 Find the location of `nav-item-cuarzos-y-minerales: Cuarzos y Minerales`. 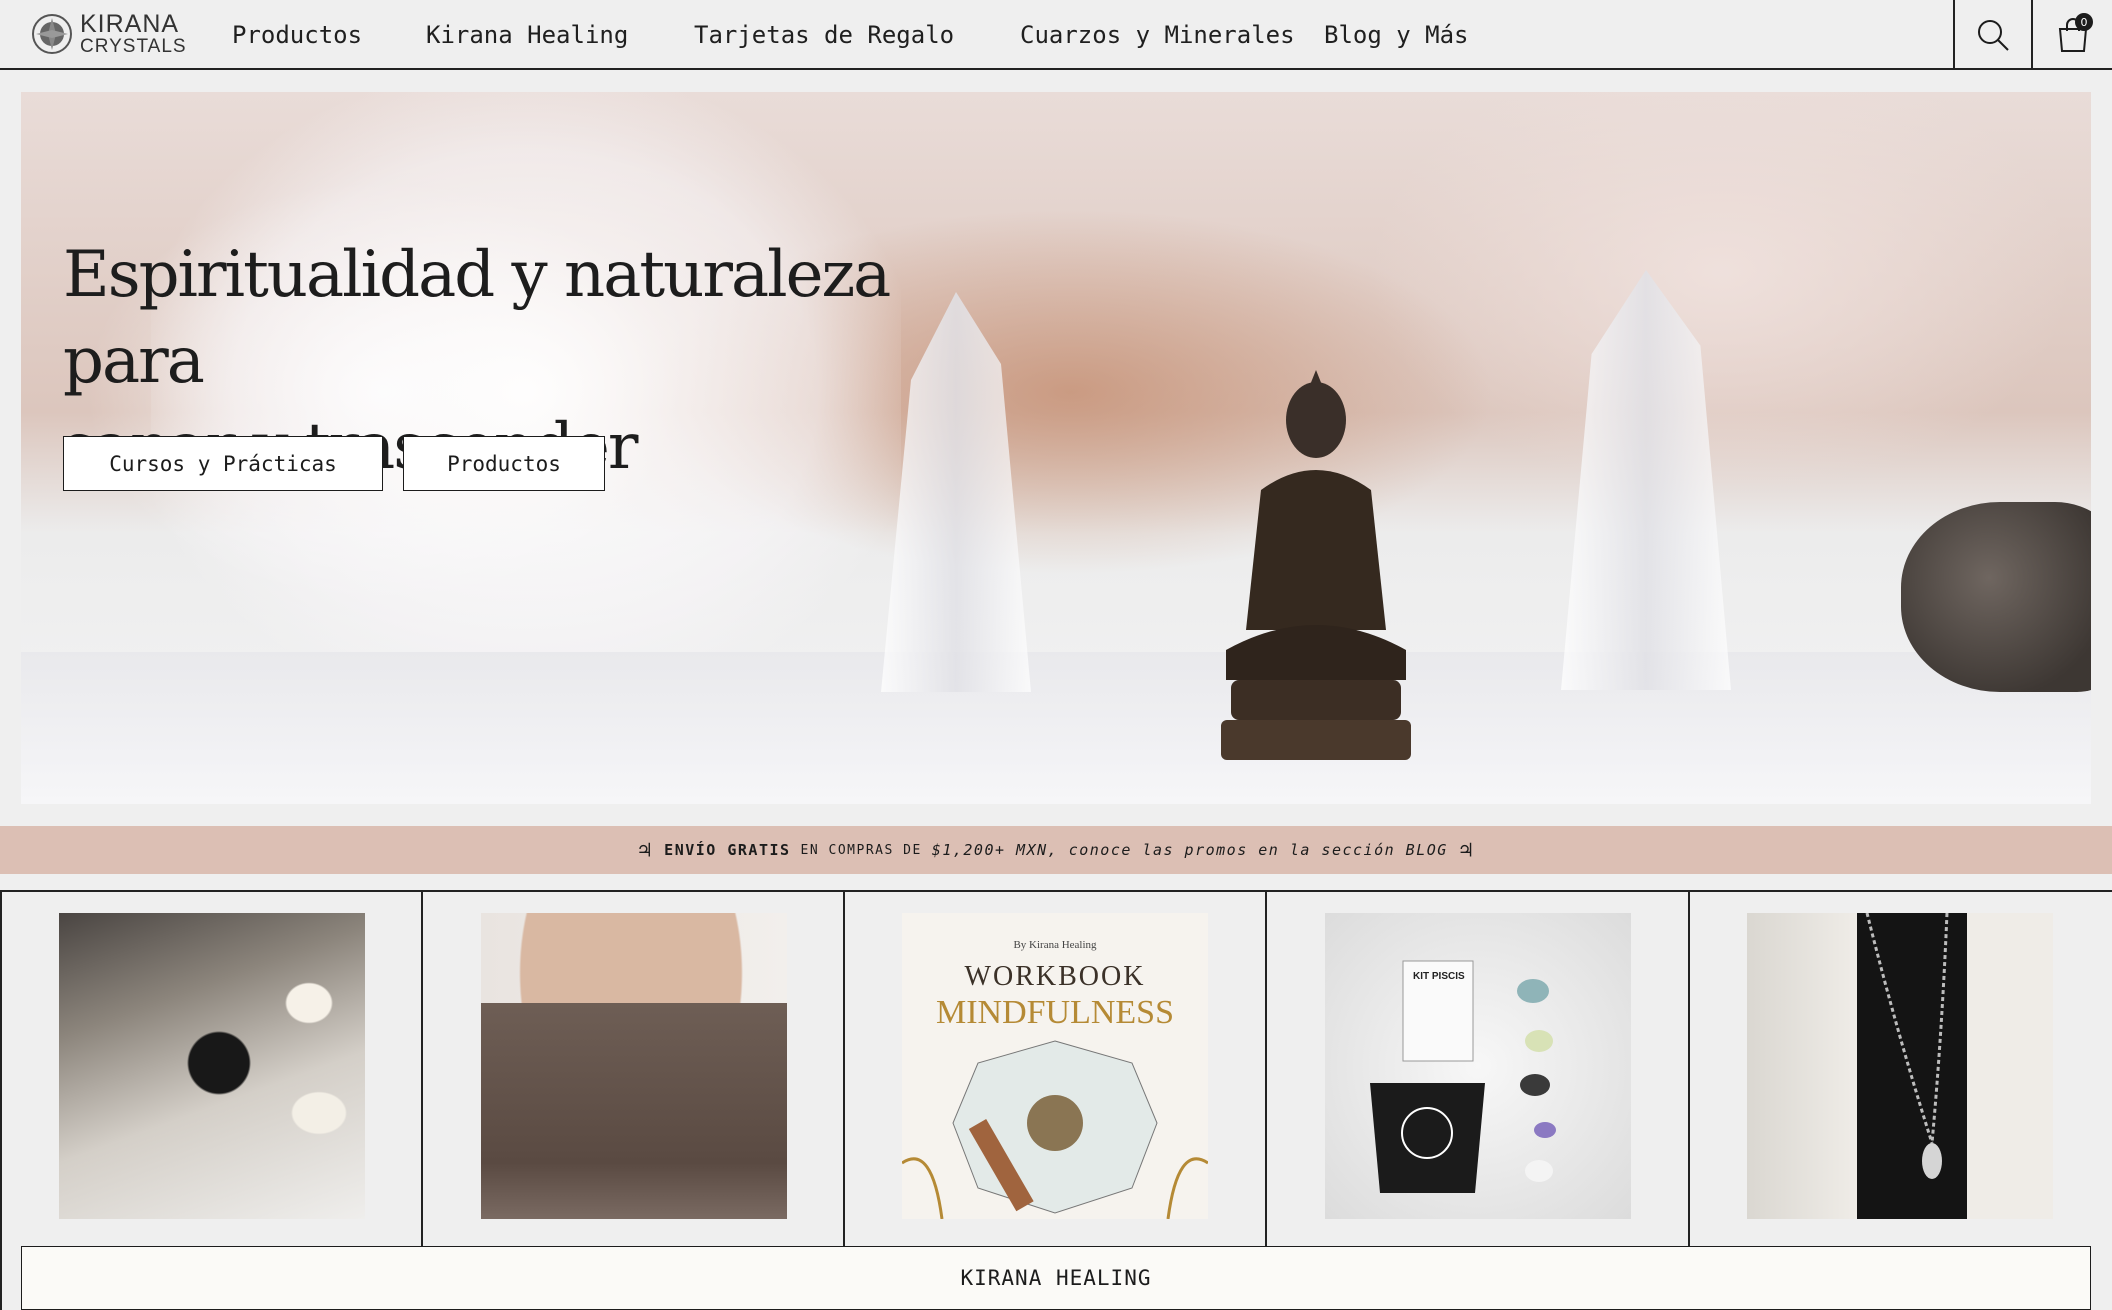

nav-item-cuarzos-y-minerales: Cuarzos y Minerales is located at coordinates (1172, 35).